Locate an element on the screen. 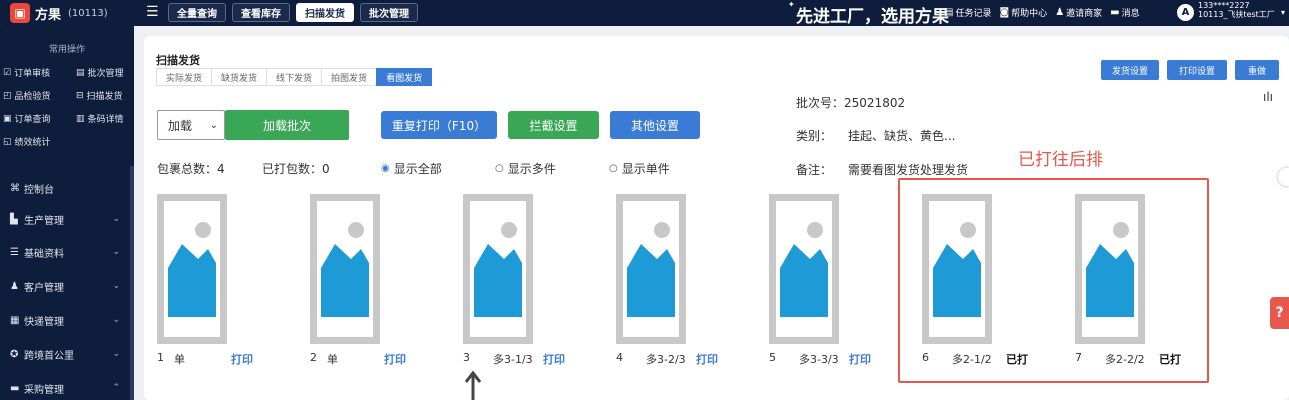 The height and width of the screenshot is (400, 1289). tab-photo-ship: 拍图发货 is located at coordinates (349, 77).